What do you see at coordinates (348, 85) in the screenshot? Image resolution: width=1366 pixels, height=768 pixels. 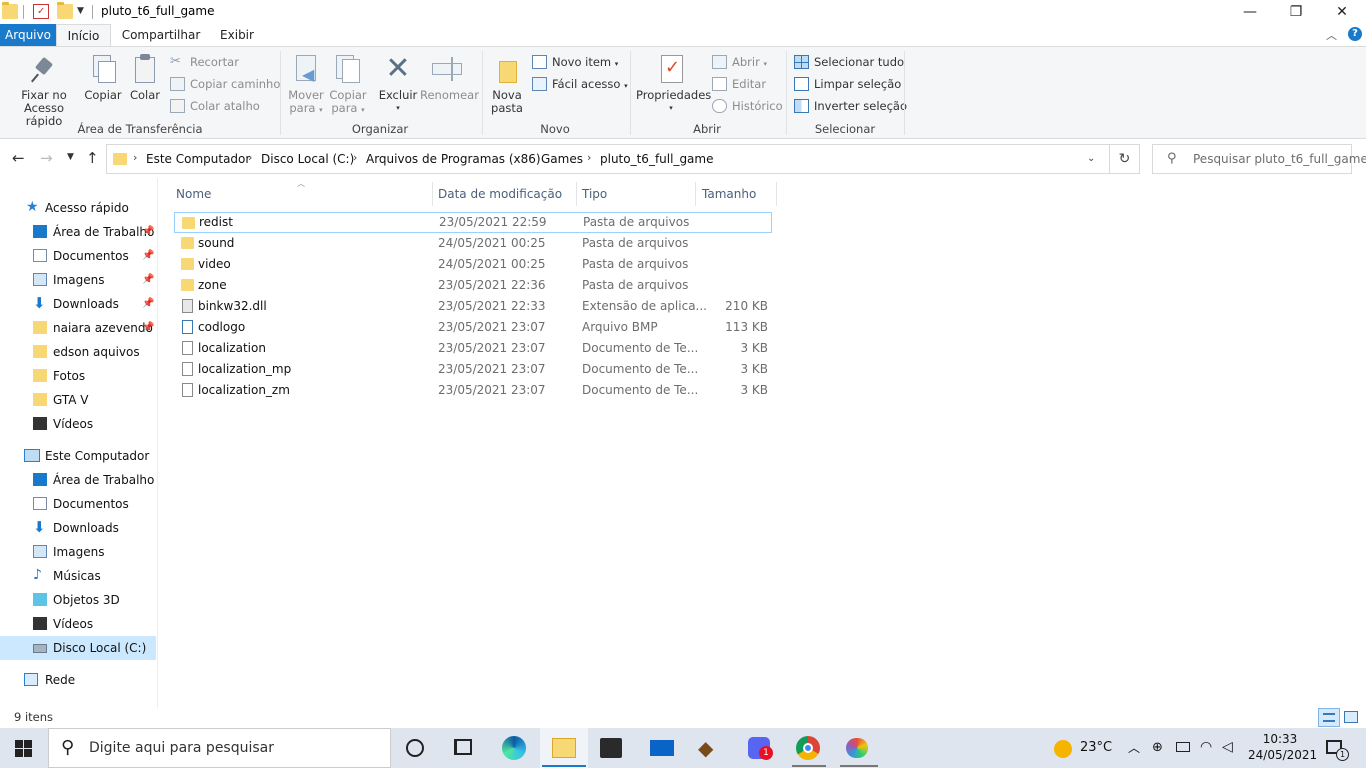 I see `copy-to-button: Copiar para ▾` at bounding box center [348, 85].